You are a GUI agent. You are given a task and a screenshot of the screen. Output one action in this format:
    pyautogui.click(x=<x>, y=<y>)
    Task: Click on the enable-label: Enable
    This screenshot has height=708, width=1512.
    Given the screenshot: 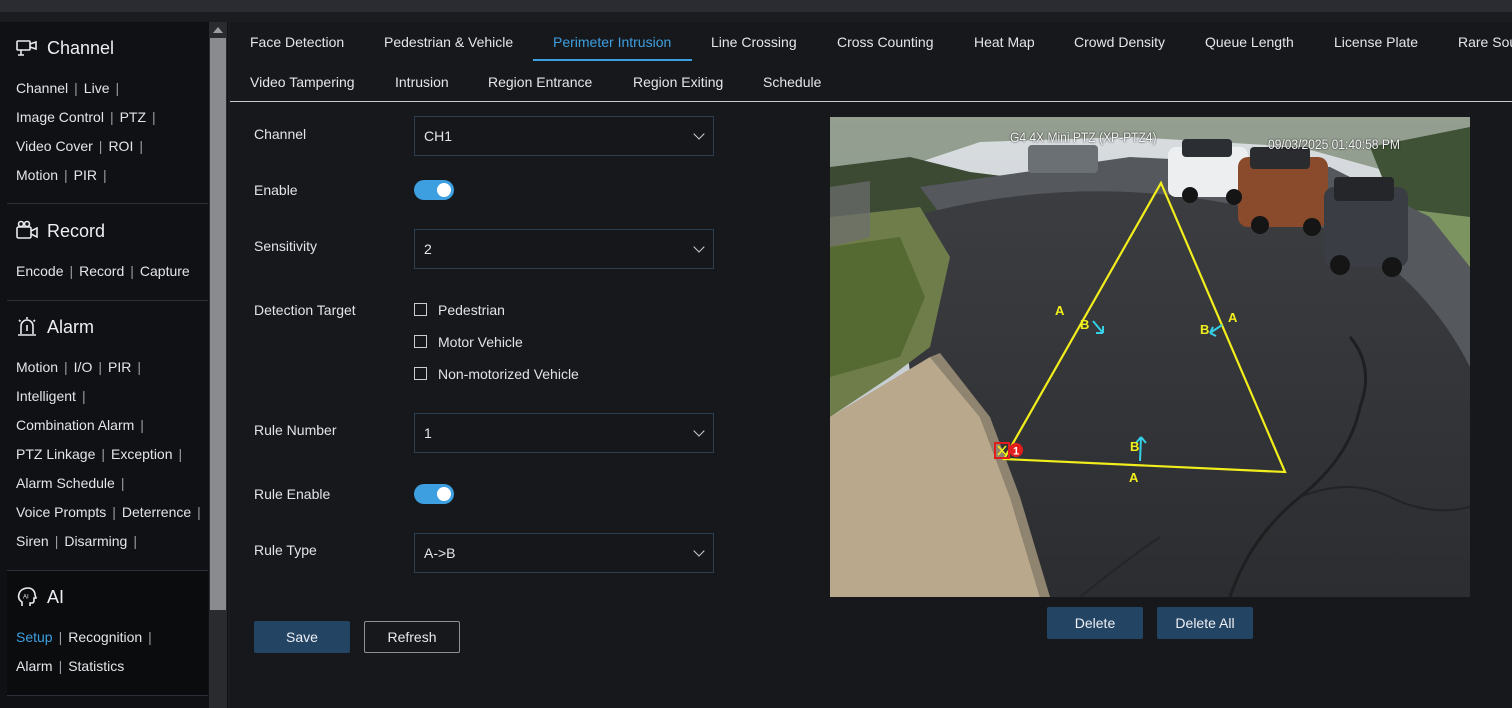 What is the action you would take?
    pyautogui.click(x=276, y=190)
    